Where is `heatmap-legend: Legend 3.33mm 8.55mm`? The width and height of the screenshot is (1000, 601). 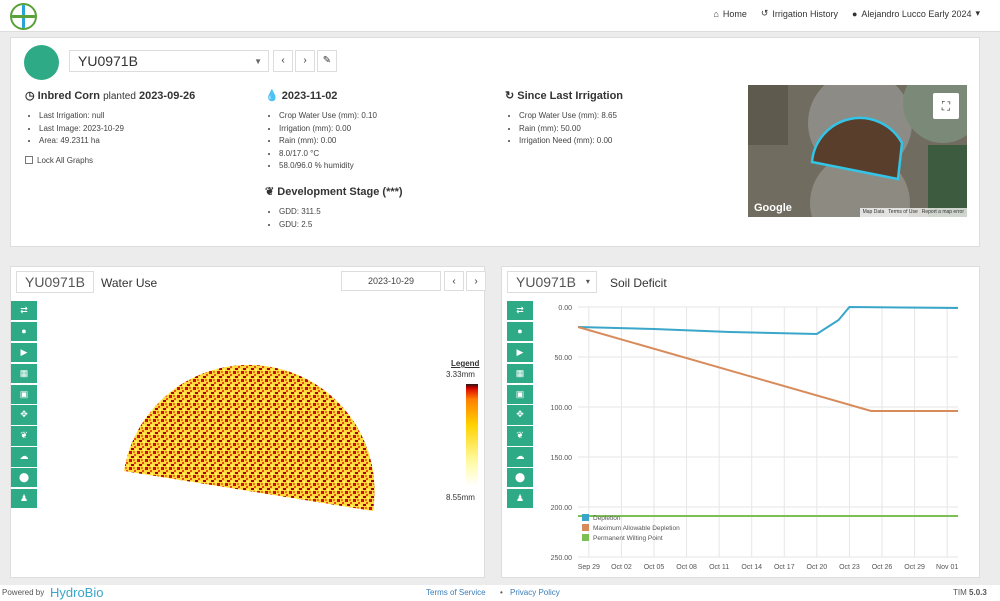 heatmap-legend: Legend 3.33mm 8.55mm is located at coordinates (463, 430).